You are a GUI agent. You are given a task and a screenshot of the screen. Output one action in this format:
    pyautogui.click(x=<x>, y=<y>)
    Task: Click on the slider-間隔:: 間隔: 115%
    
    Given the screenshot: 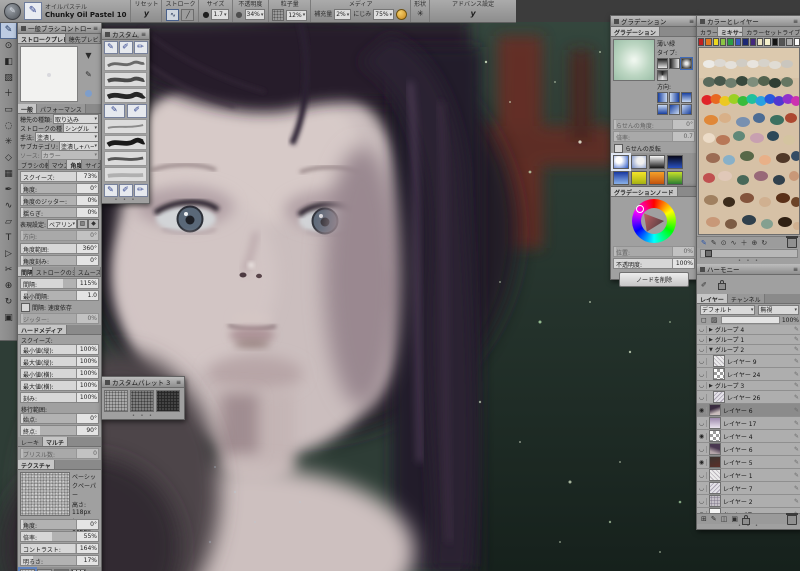 What is the action you would take?
    pyautogui.click(x=59, y=283)
    